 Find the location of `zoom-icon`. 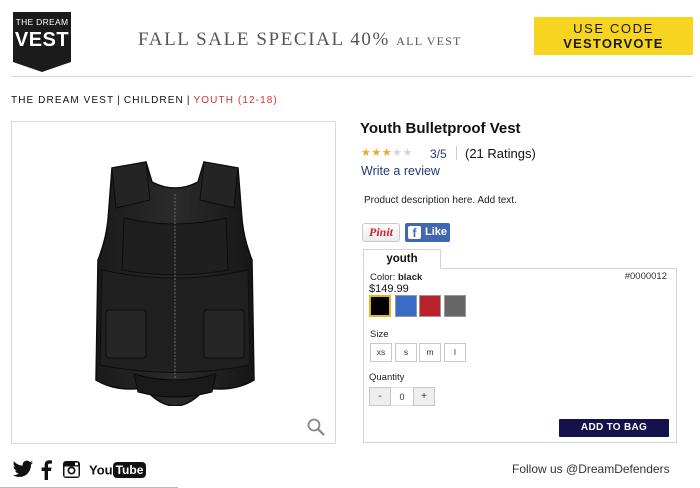

zoom-icon is located at coordinates (316, 427).